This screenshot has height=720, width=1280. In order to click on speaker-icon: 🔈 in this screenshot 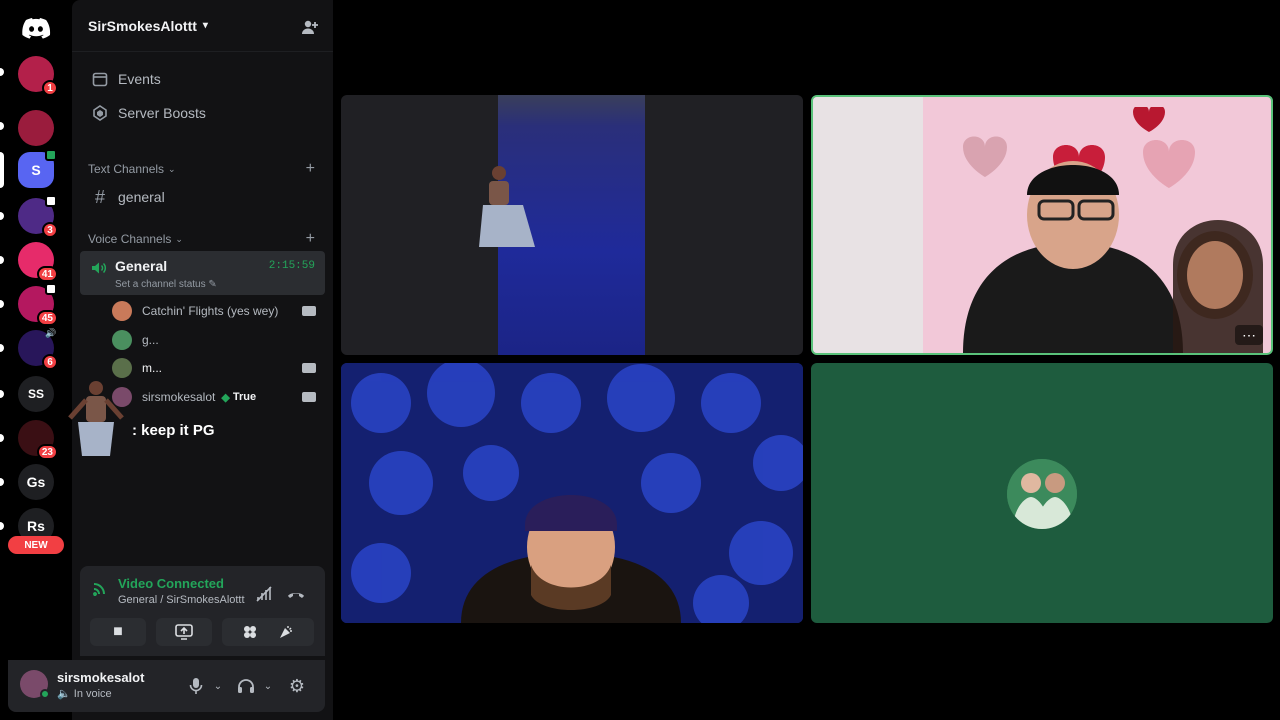, I will do `click(64, 694)`.